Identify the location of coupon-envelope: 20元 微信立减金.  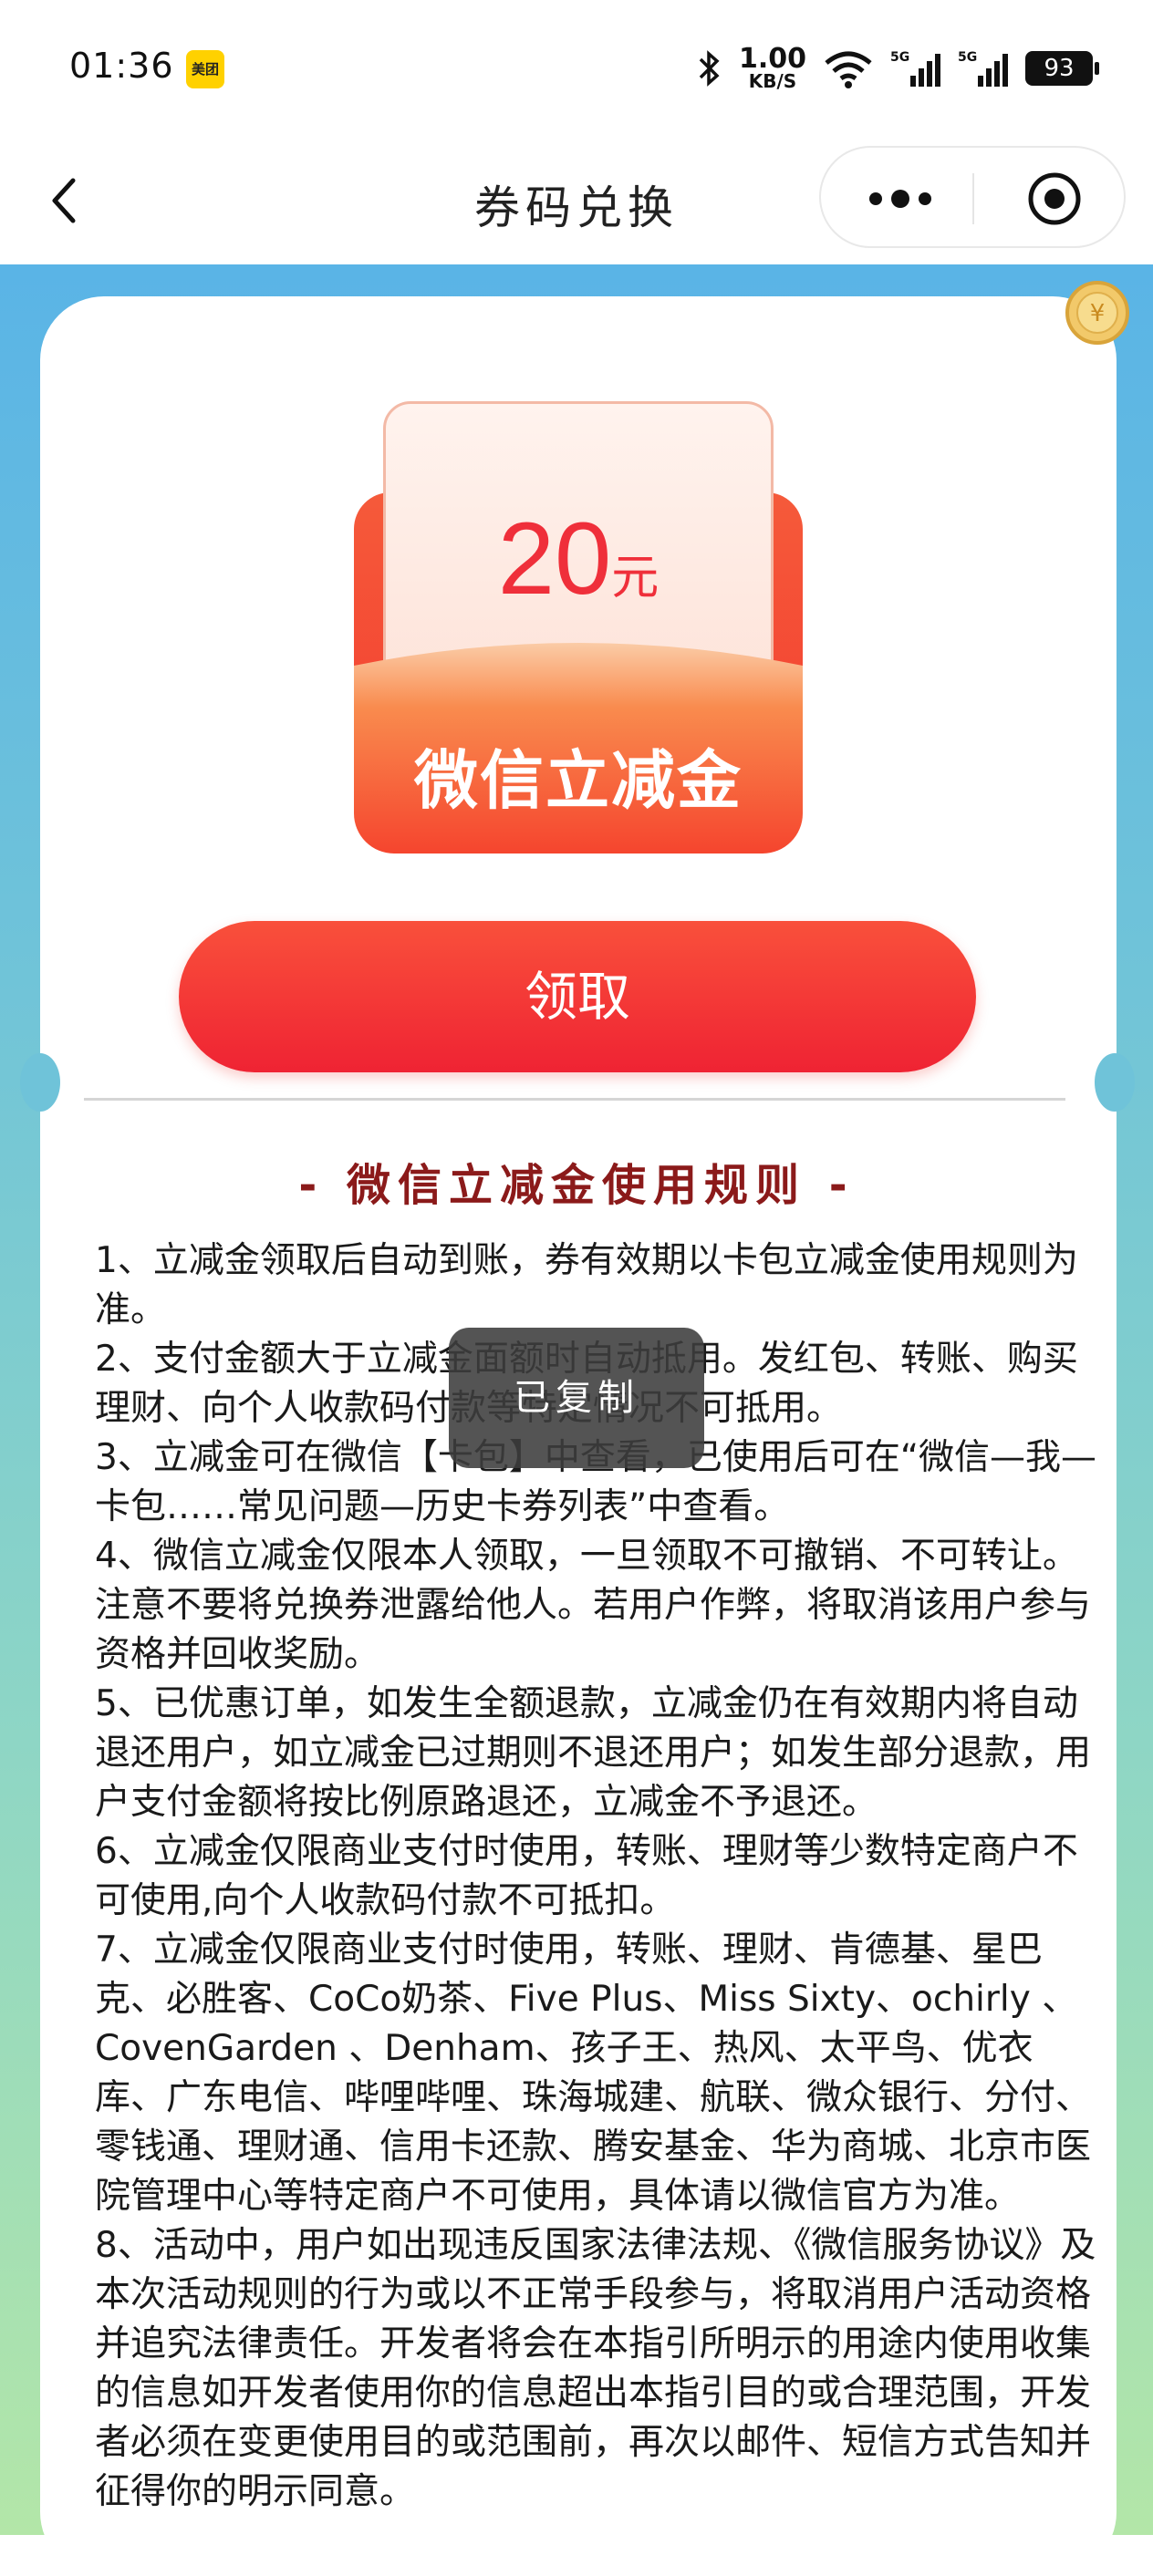
(578, 627).